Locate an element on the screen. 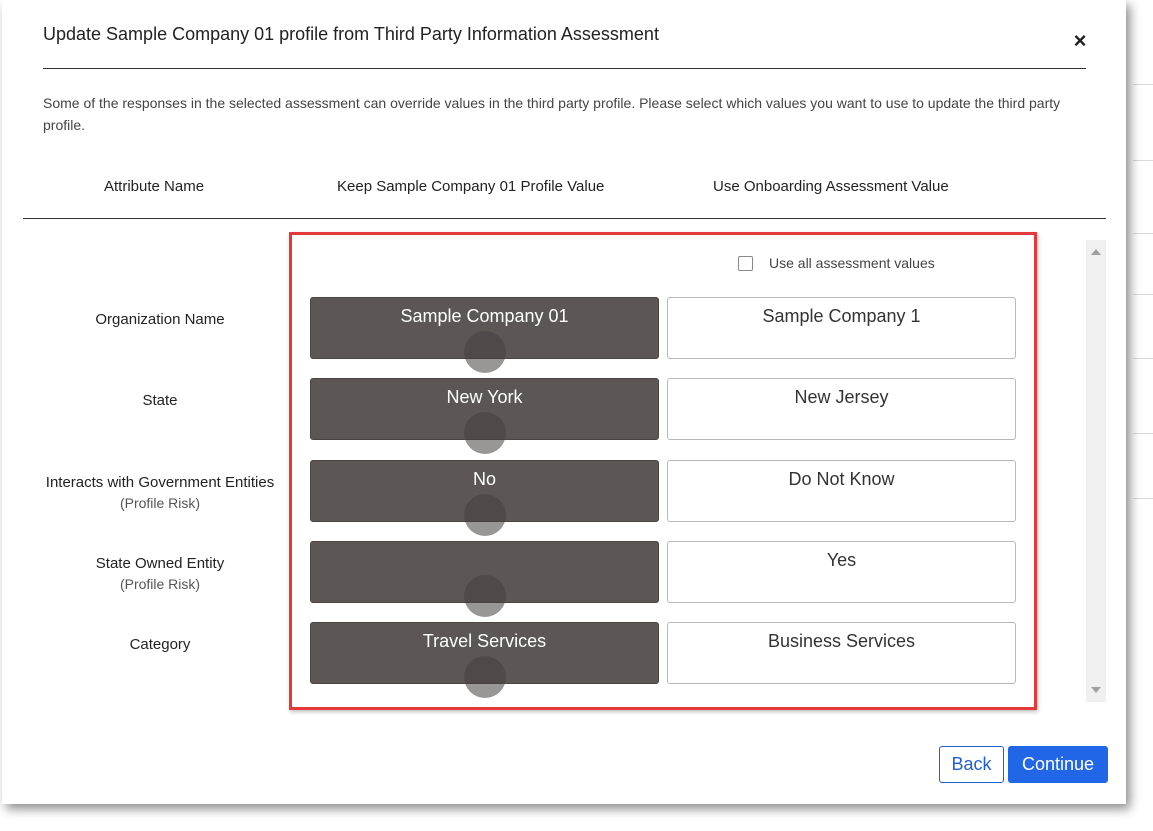 Image resolution: width=1153 pixels, height=831 pixels. use-all-assessment-values: Use all assessment values is located at coordinates (836, 263).